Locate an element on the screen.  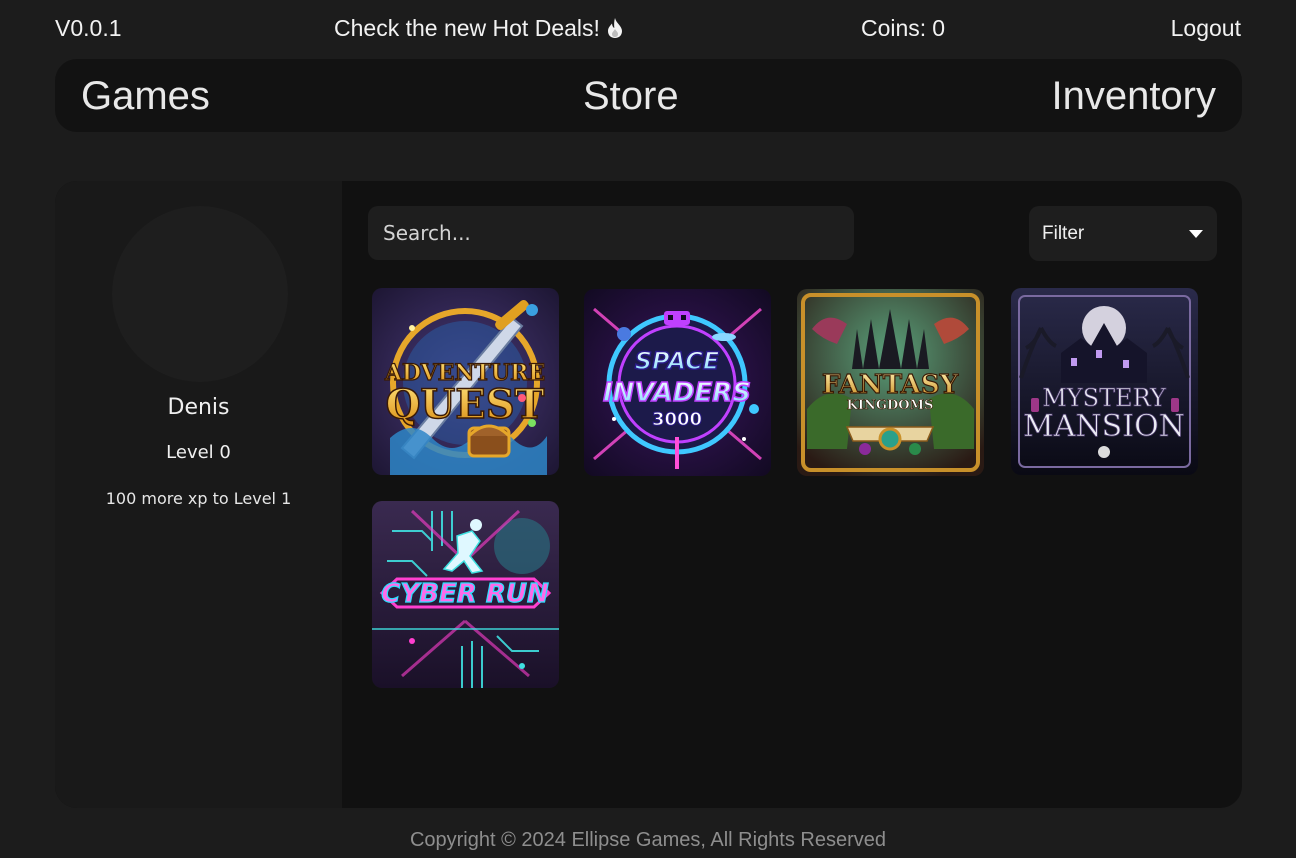
mystery-mansion-title-2: MANSION is located at coordinates (1104, 426).